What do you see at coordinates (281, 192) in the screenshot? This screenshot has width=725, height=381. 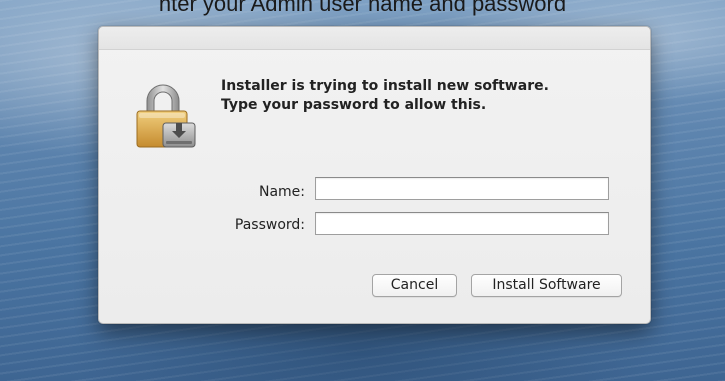 I see `name-label: Name:` at bounding box center [281, 192].